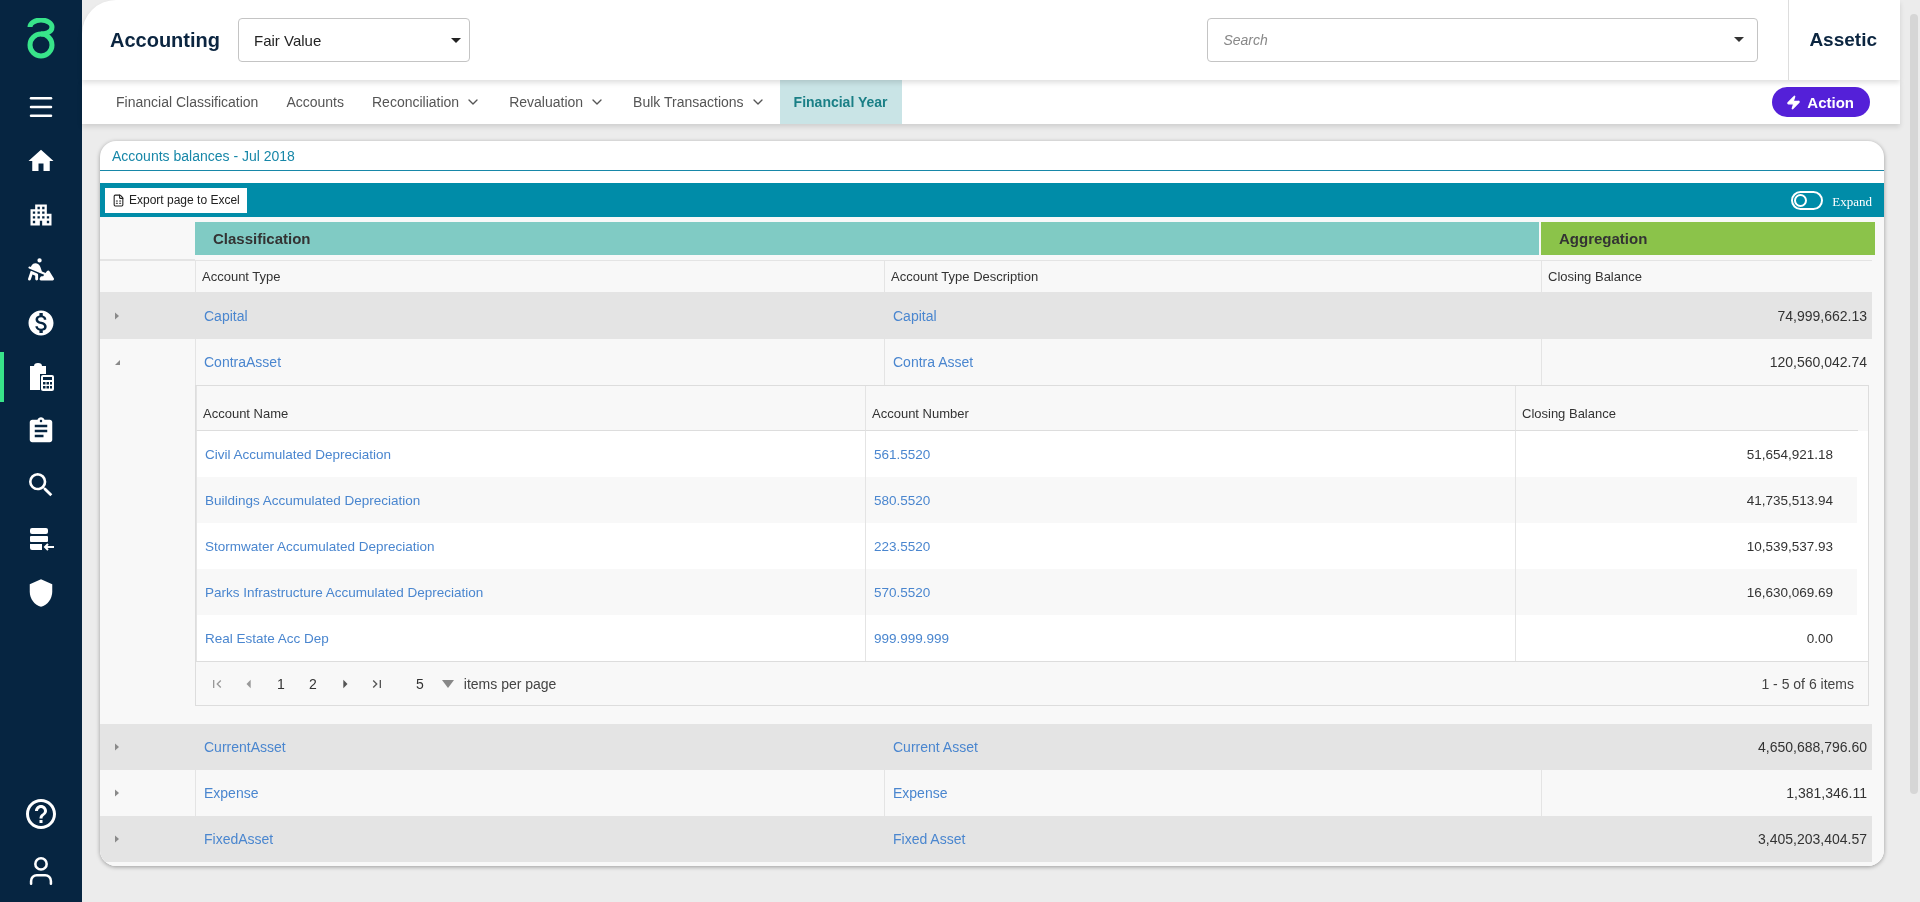 Image resolution: width=1920 pixels, height=902 pixels. I want to click on list-arrow-icon, so click(41, 539).